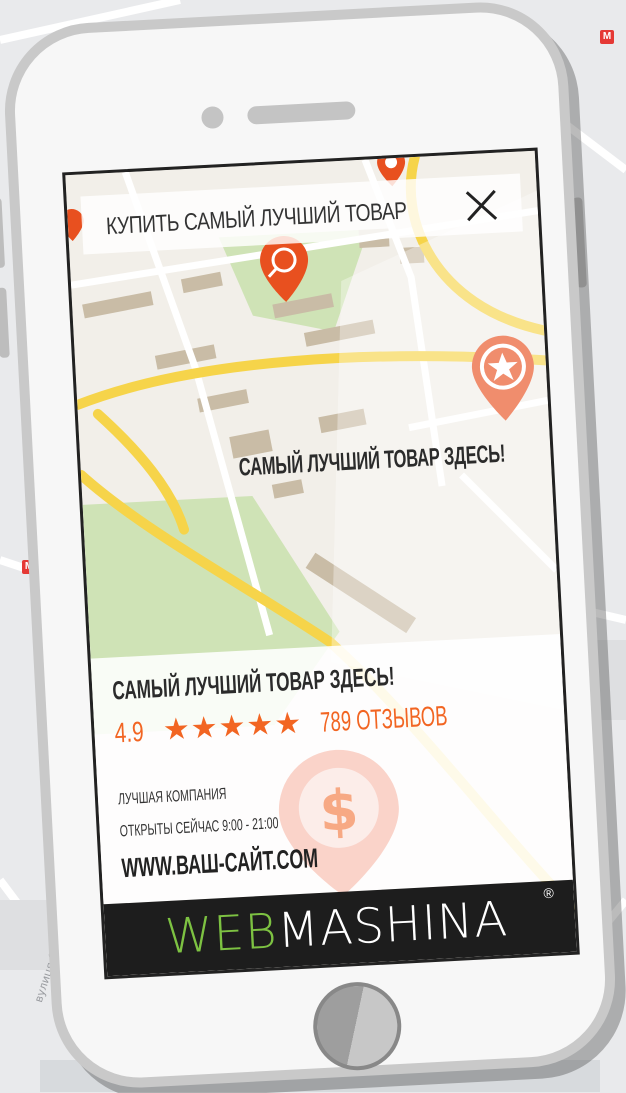 Image resolution: width=626 pixels, height=1093 pixels. What do you see at coordinates (384, 719) in the screenshot?
I see `reviews-link: 789 ОТЗЫВОВ` at bounding box center [384, 719].